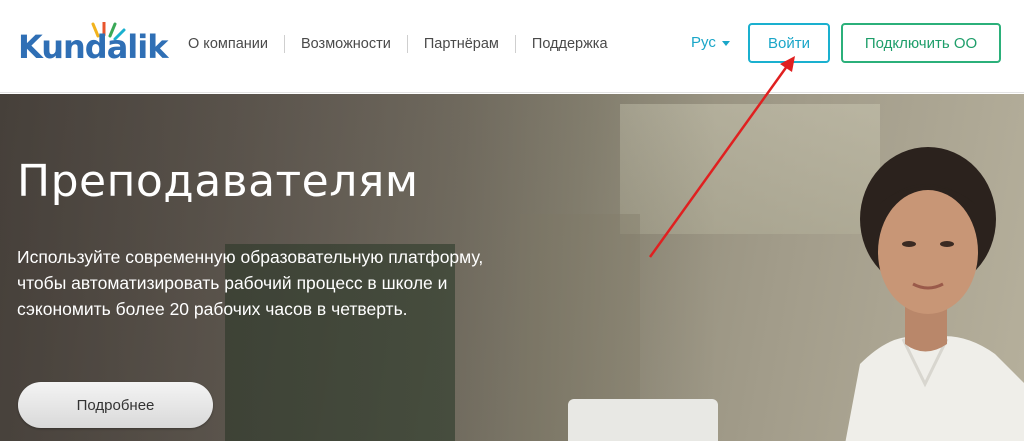 This screenshot has width=1024, height=441. What do you see at coordinates (218, 181) in the screenshot?
I see `hero-title: Преподавателям` at bounding box center [218, 181].